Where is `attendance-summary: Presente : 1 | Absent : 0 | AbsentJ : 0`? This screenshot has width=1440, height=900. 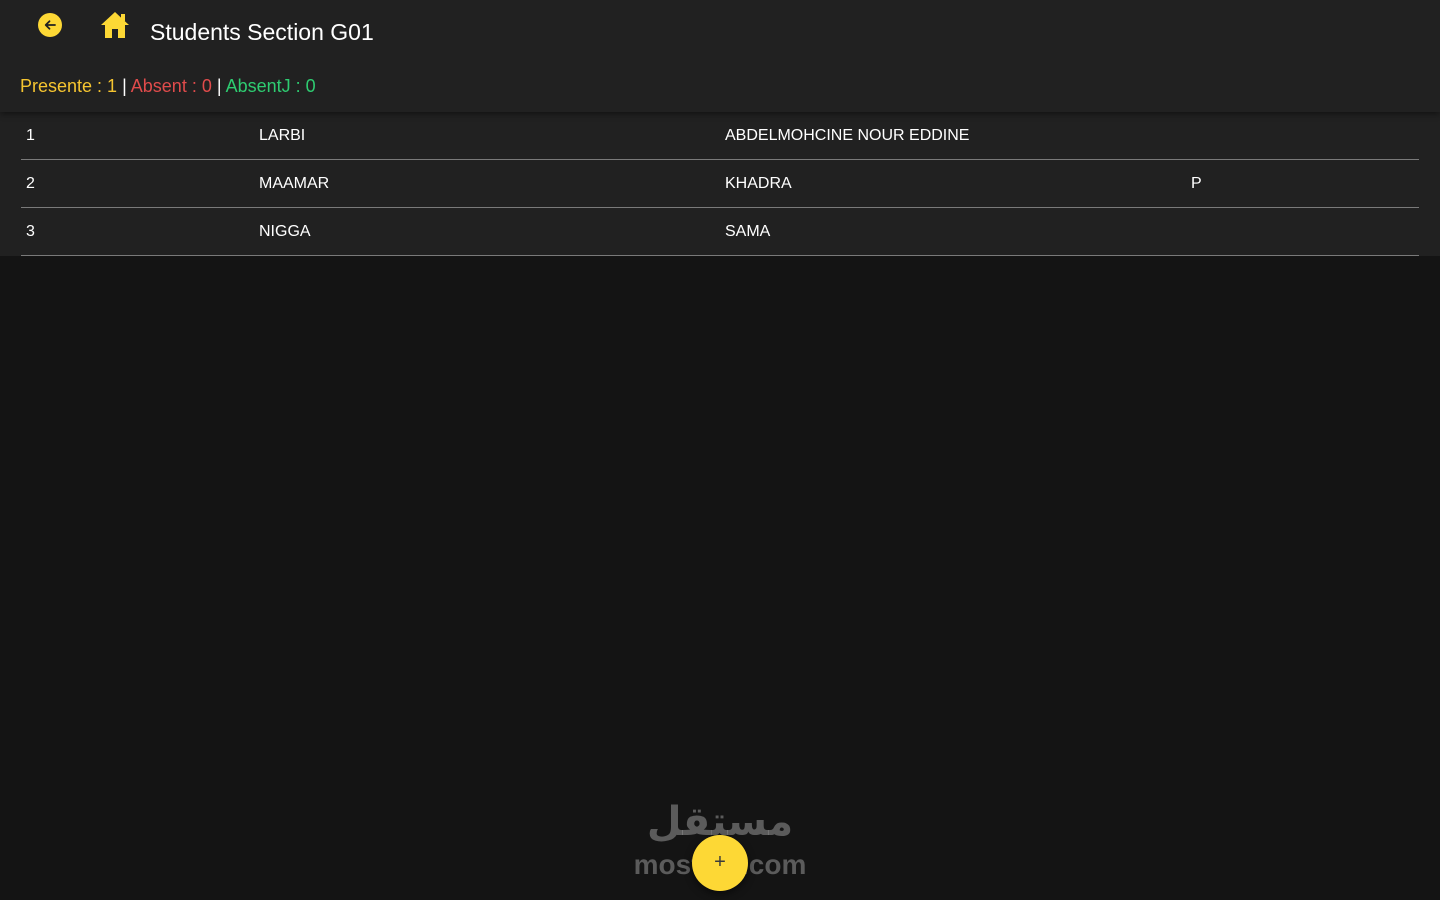
attendance-summary: Presente : 1 | Absent : 0 | AbsentJ : 0 is located at coordinates (168, 86).